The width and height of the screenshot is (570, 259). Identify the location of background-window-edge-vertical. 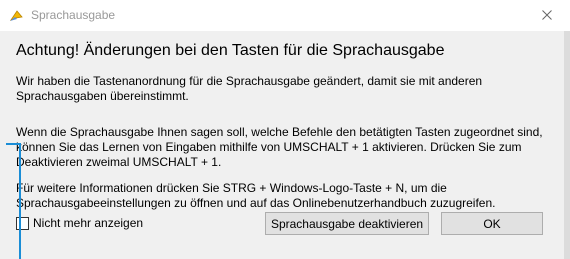
(20, 201).